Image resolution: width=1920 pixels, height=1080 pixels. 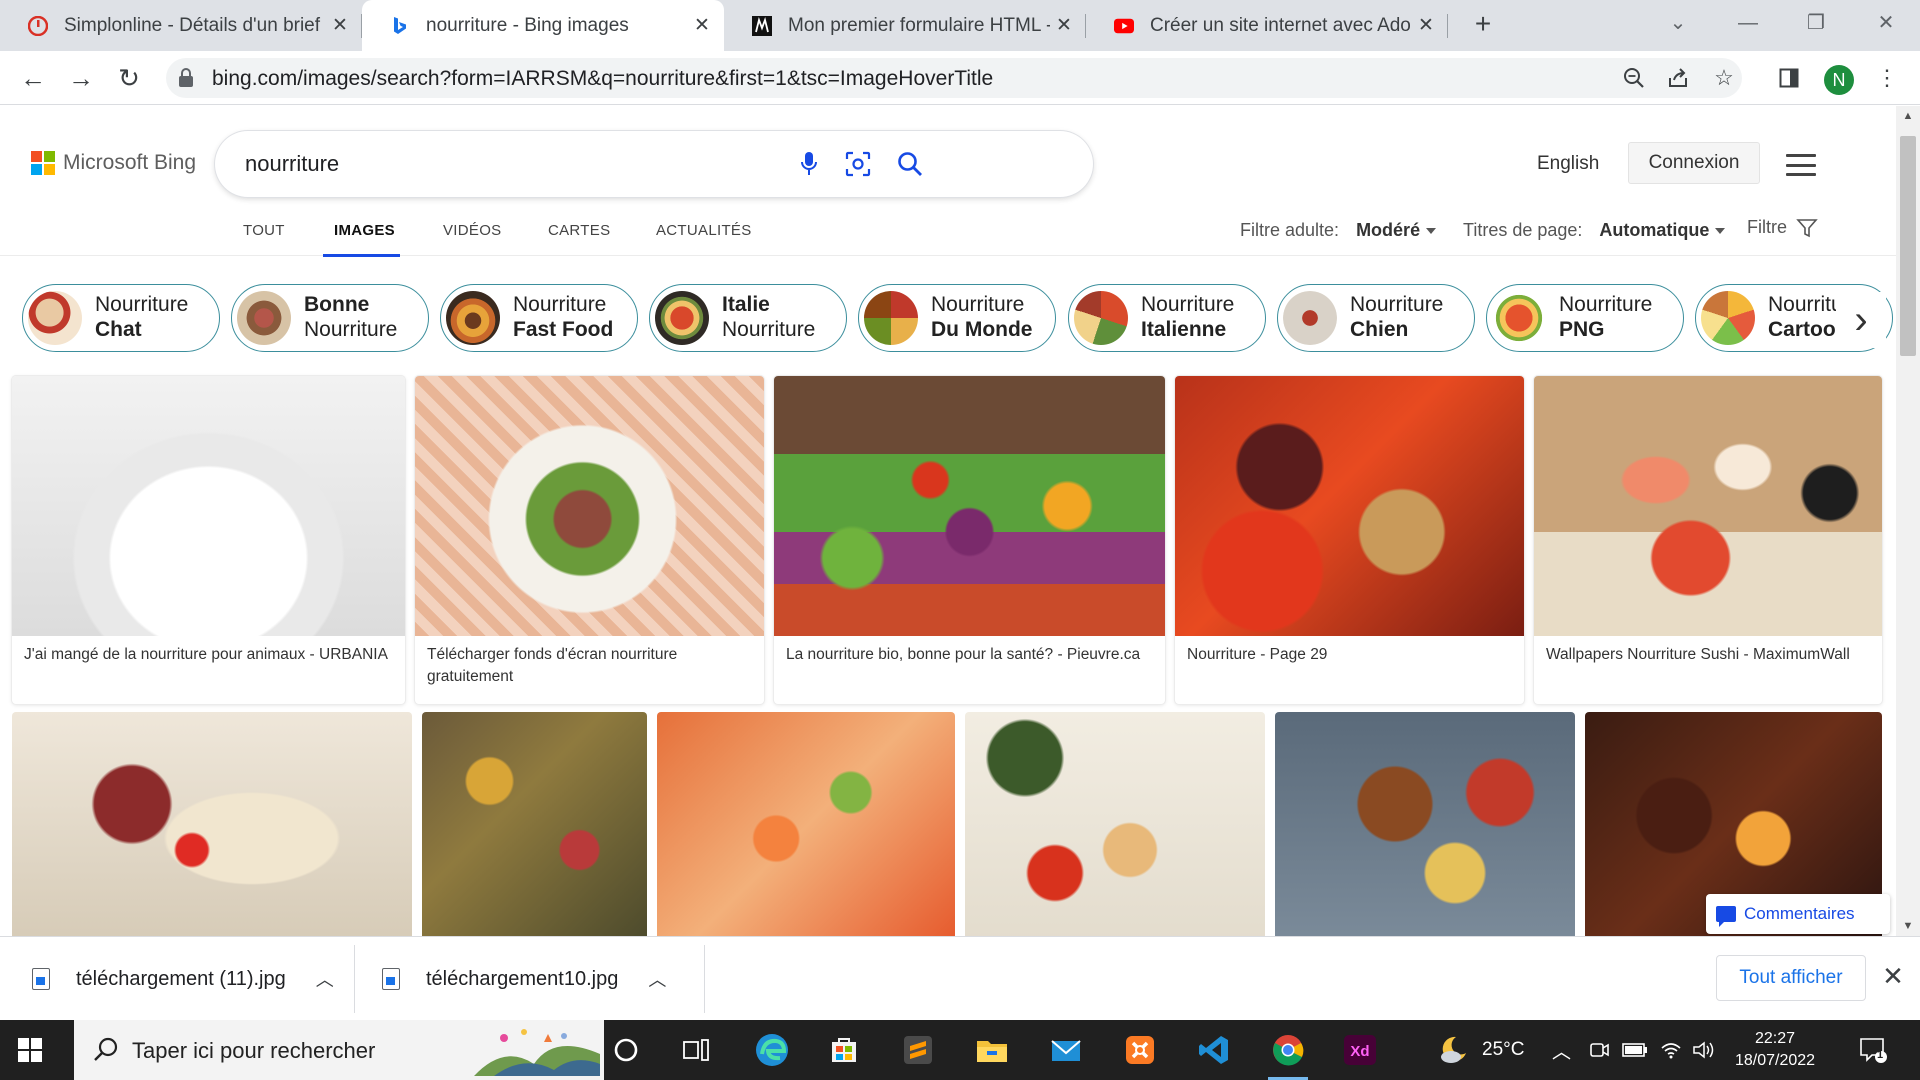 What do you see at coordinates (1798, 914) in the screenshot?
I see `feedback-button: Commentaires` at bounding box center [1798, 914].